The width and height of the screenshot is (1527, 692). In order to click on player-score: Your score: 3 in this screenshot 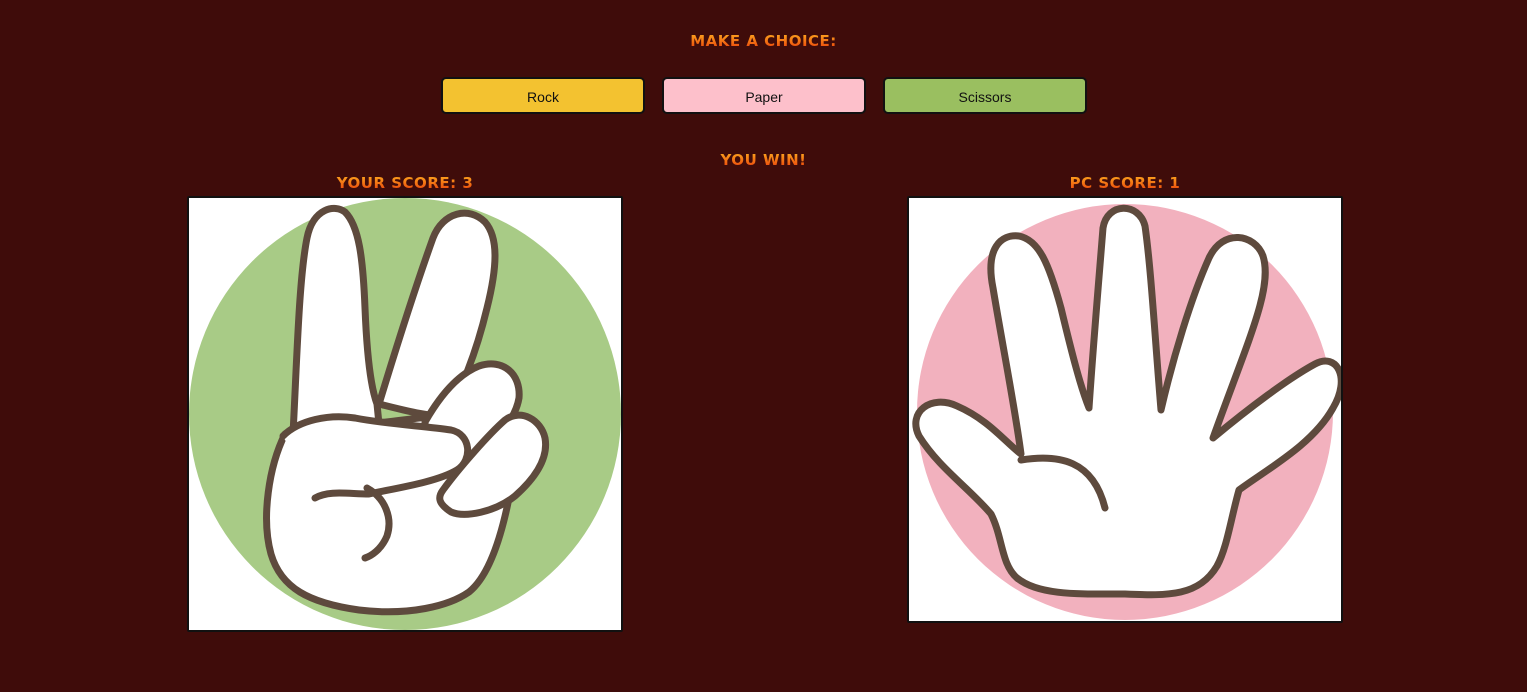, I will do `click(405, 183)`.